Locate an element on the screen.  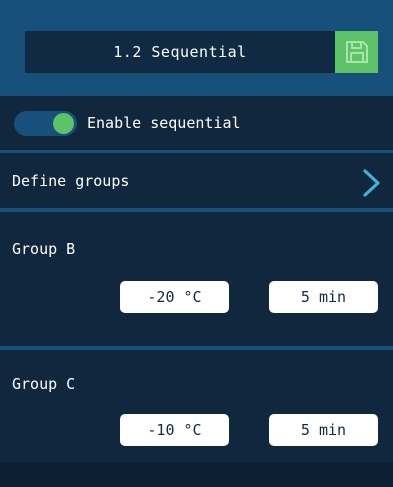
group-b-temperature-field: -20 °C is located at coordinates (174, 297).